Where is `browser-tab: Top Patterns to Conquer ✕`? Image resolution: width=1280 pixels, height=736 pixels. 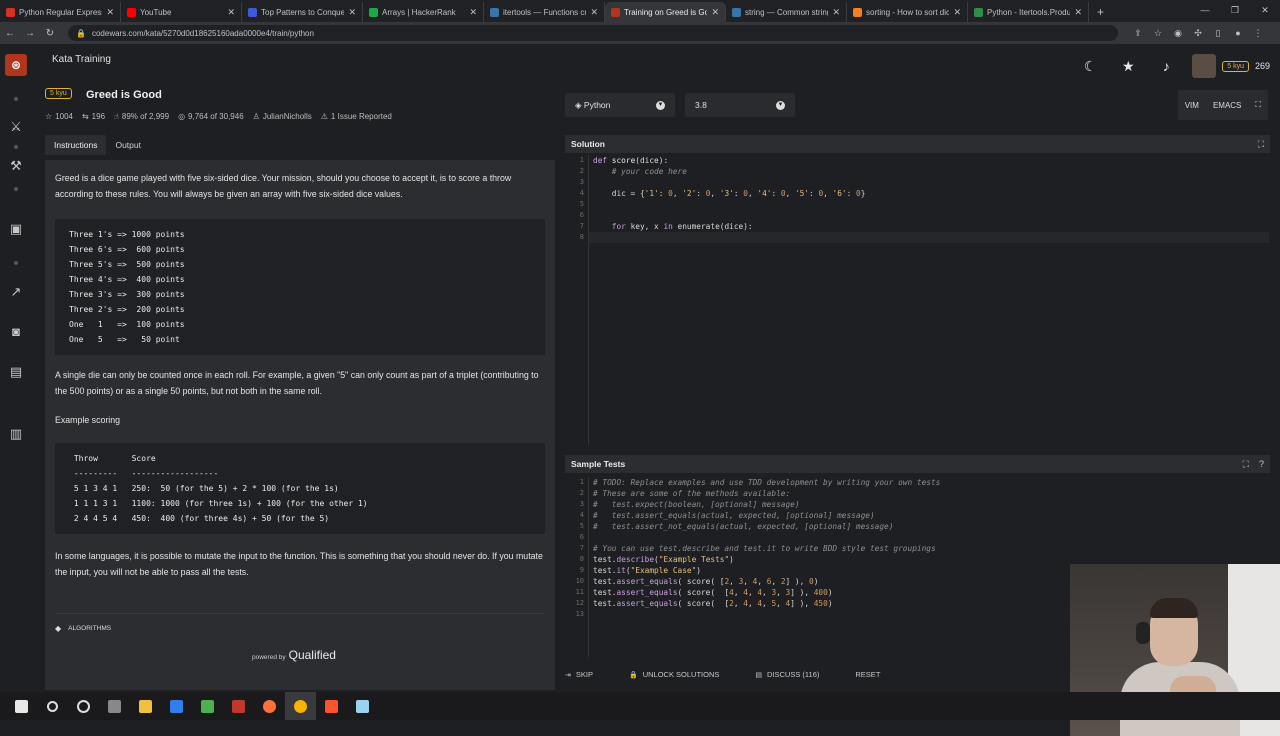 browser-tab: Top Patterns to Conquer ✕ is located at coordinates (302, 12).